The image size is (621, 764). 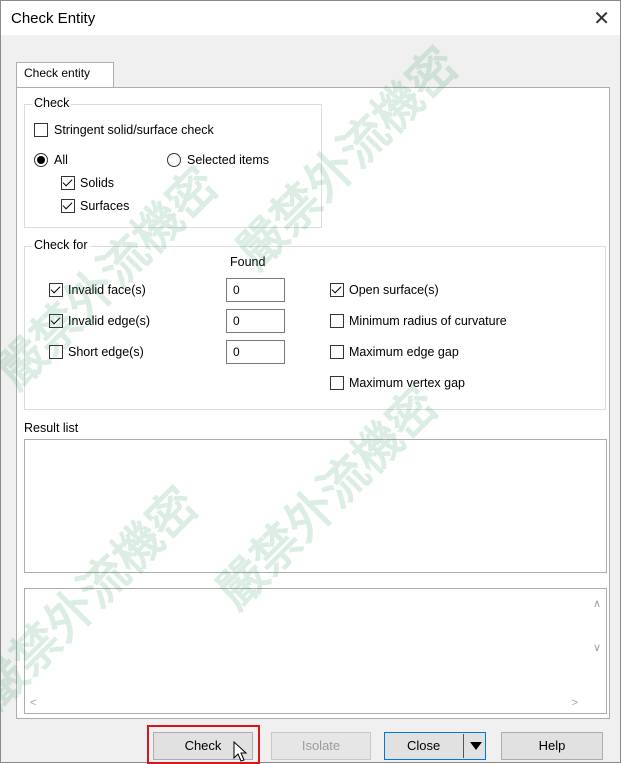 I want to click on help-button: Help, so click(x=552, y=746).